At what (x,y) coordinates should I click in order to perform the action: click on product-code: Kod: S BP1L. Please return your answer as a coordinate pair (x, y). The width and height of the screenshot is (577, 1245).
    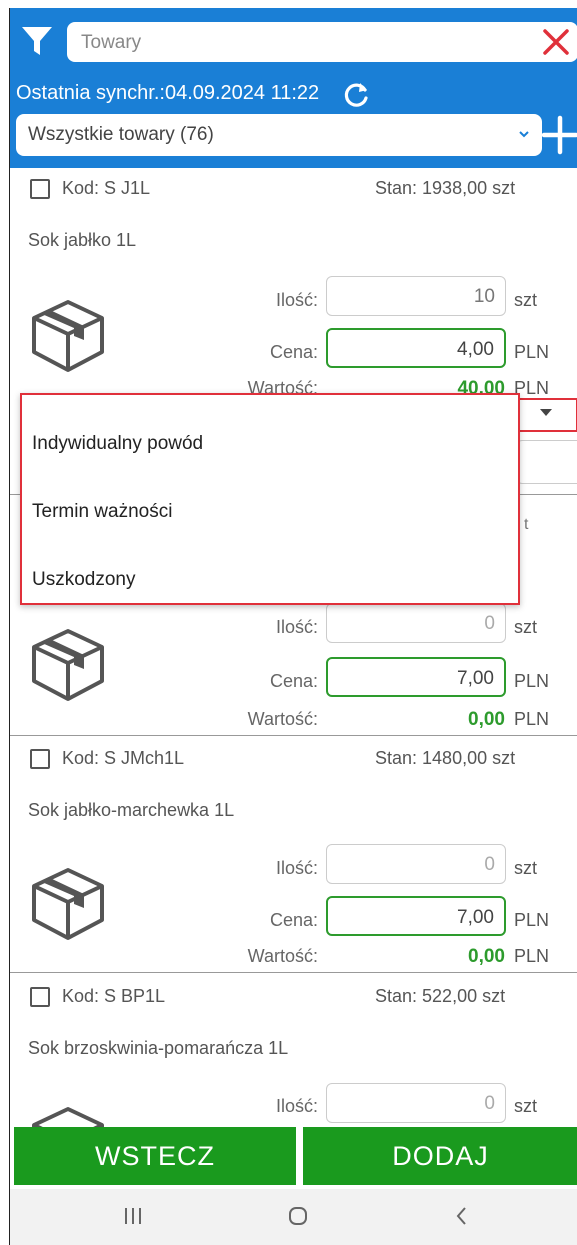
    Looking at the image, I should click on (114, 996).